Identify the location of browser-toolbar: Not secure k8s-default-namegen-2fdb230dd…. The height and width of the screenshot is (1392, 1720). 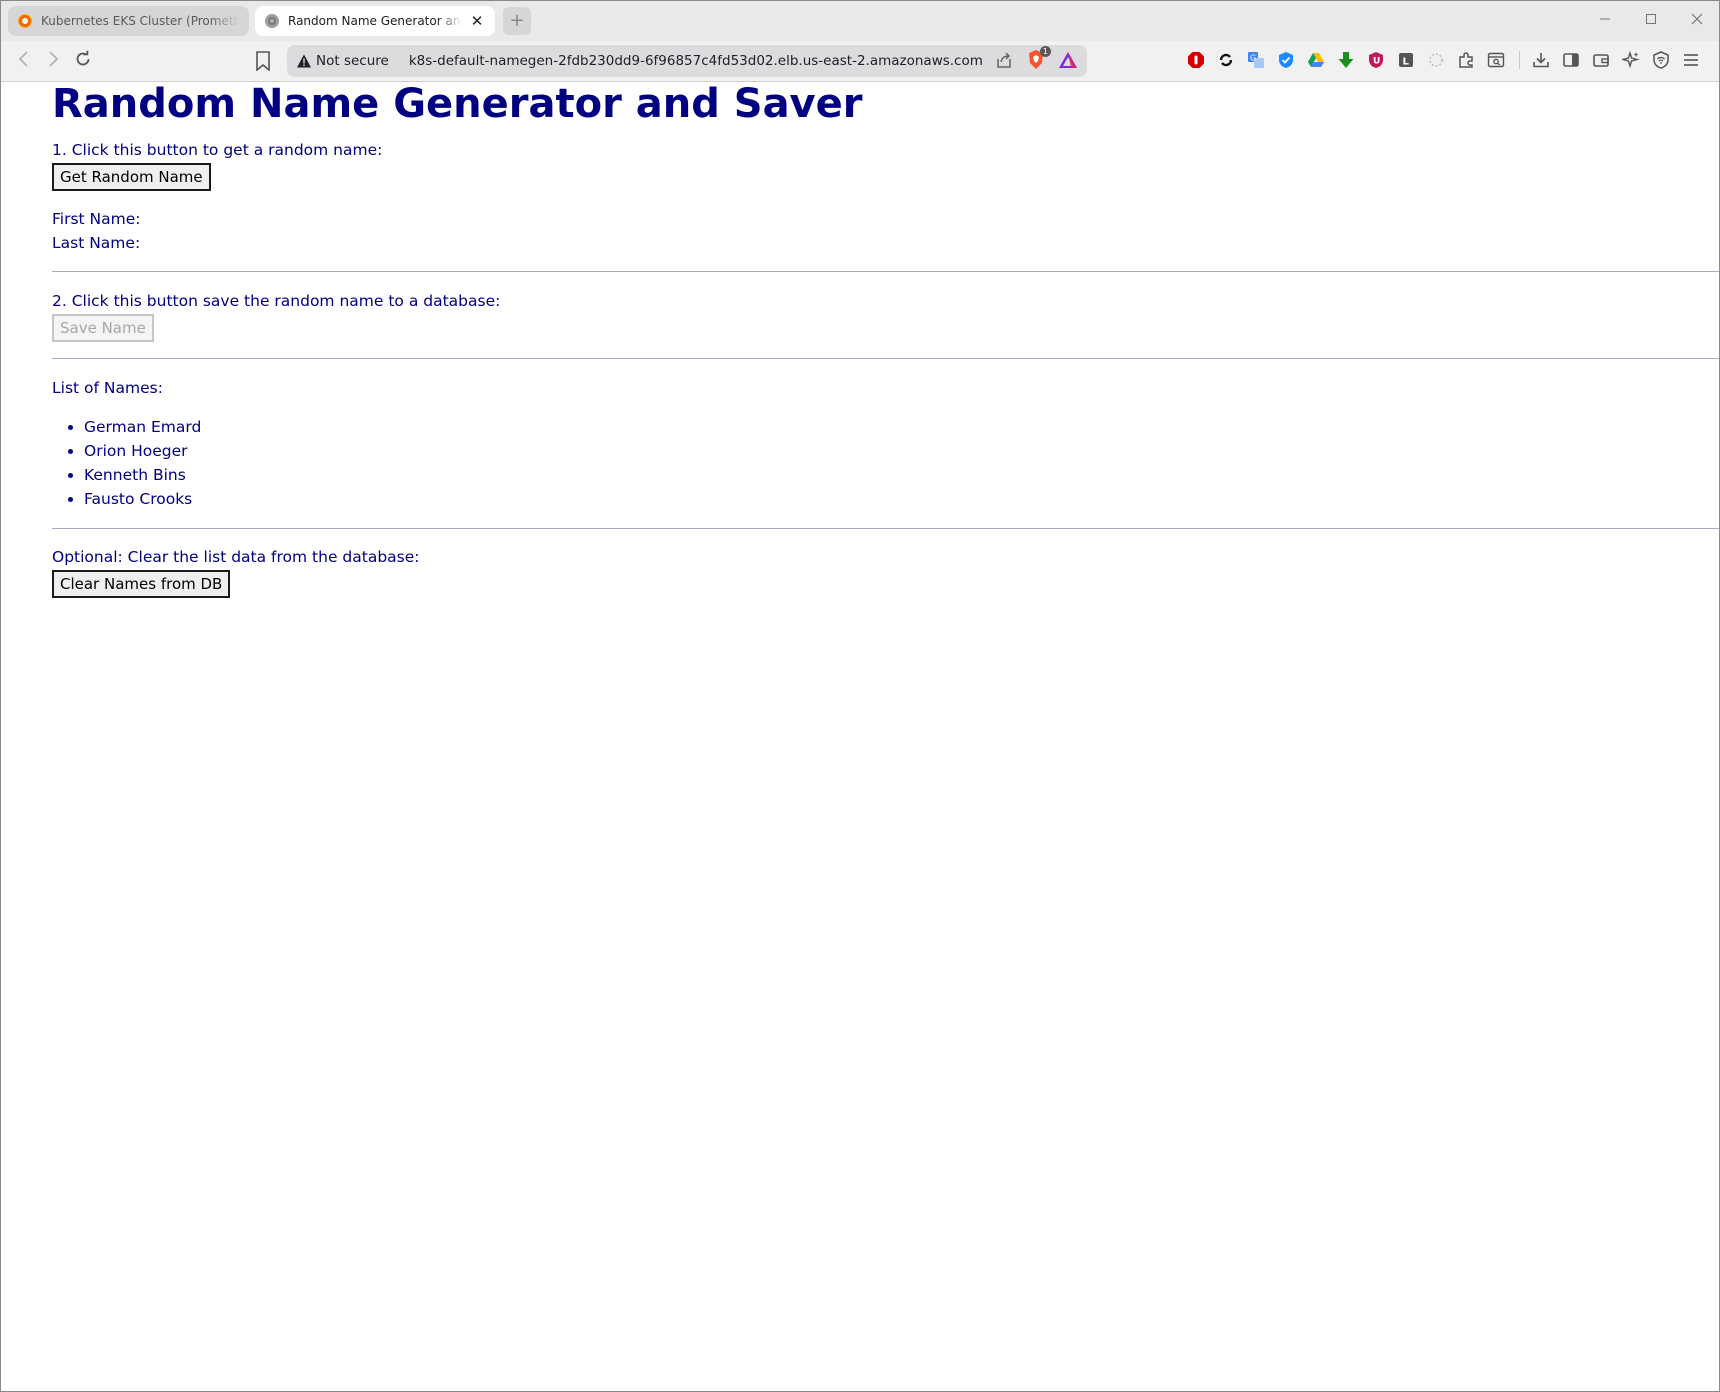
(860, 61).